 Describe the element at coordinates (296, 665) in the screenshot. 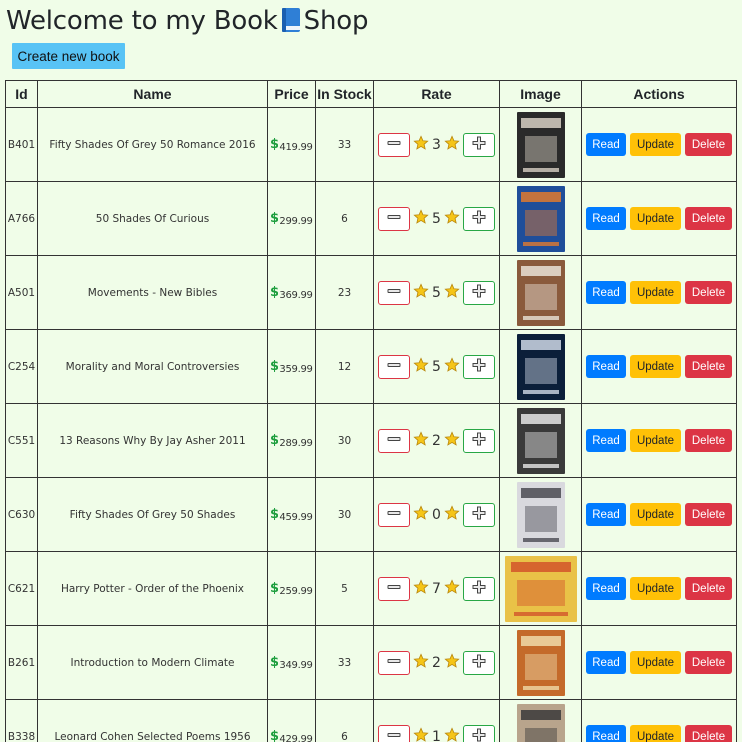

I see `book-price: 349.99` at that location.